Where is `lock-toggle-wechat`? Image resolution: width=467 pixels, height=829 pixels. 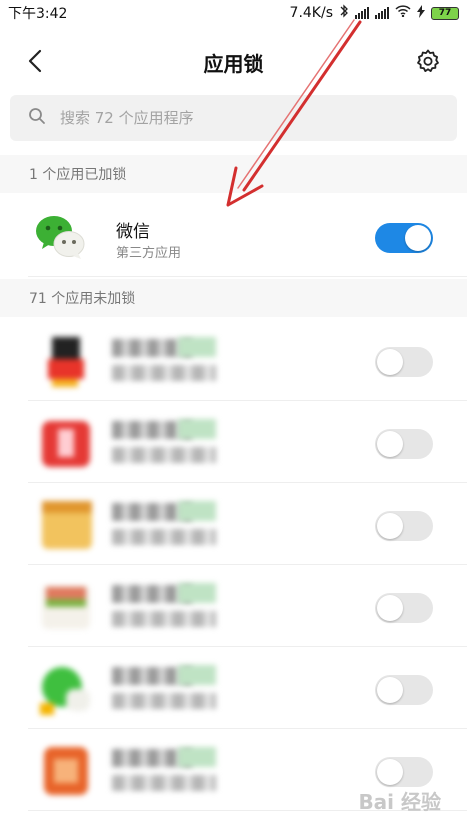
lock-toggle-wechat is located at coordinates (404, 238).